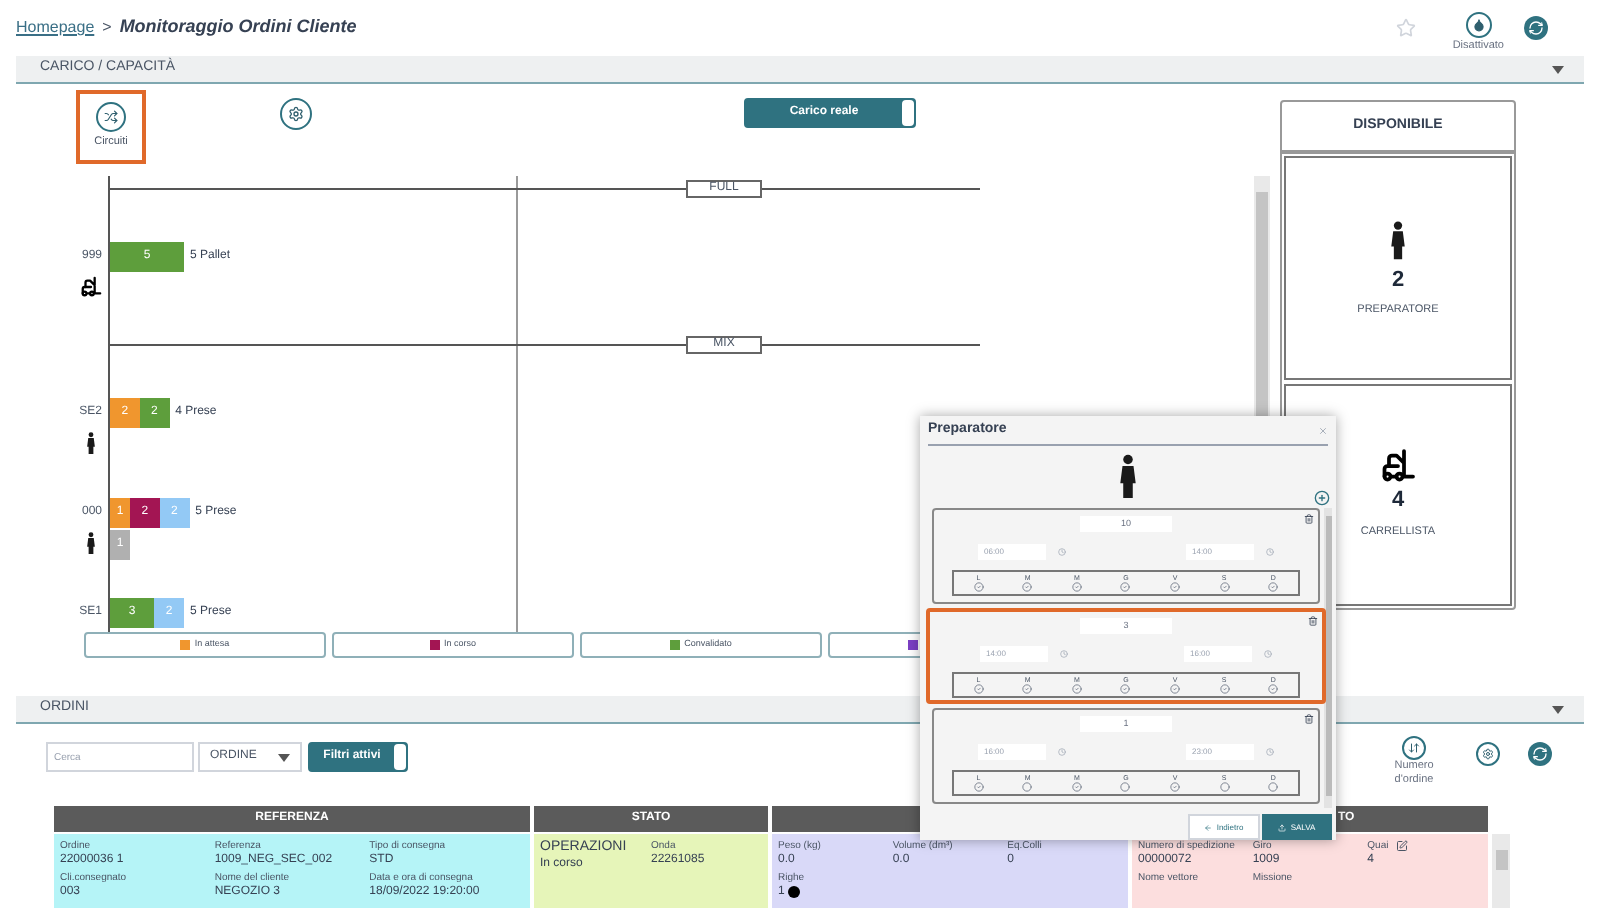  What do you see at coordinates (238, 27) in the screenshot?
I see `page-title: Monitoraggio Ordini Cliente` at bounding box center [238, 27].